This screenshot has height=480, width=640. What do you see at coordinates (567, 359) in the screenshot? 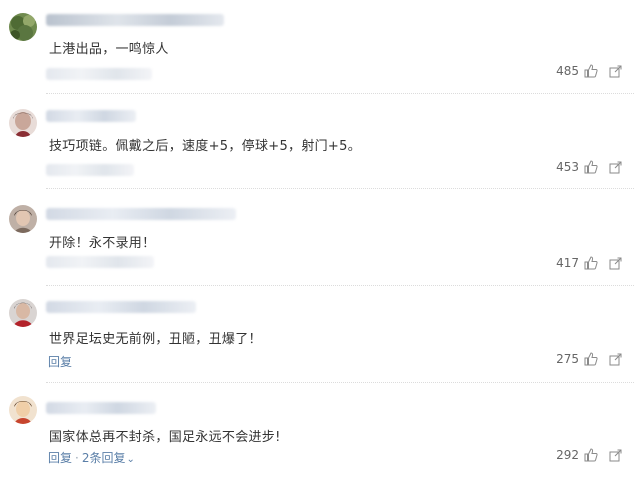
I see `like-count: 275` at bounding box center [567, 359].